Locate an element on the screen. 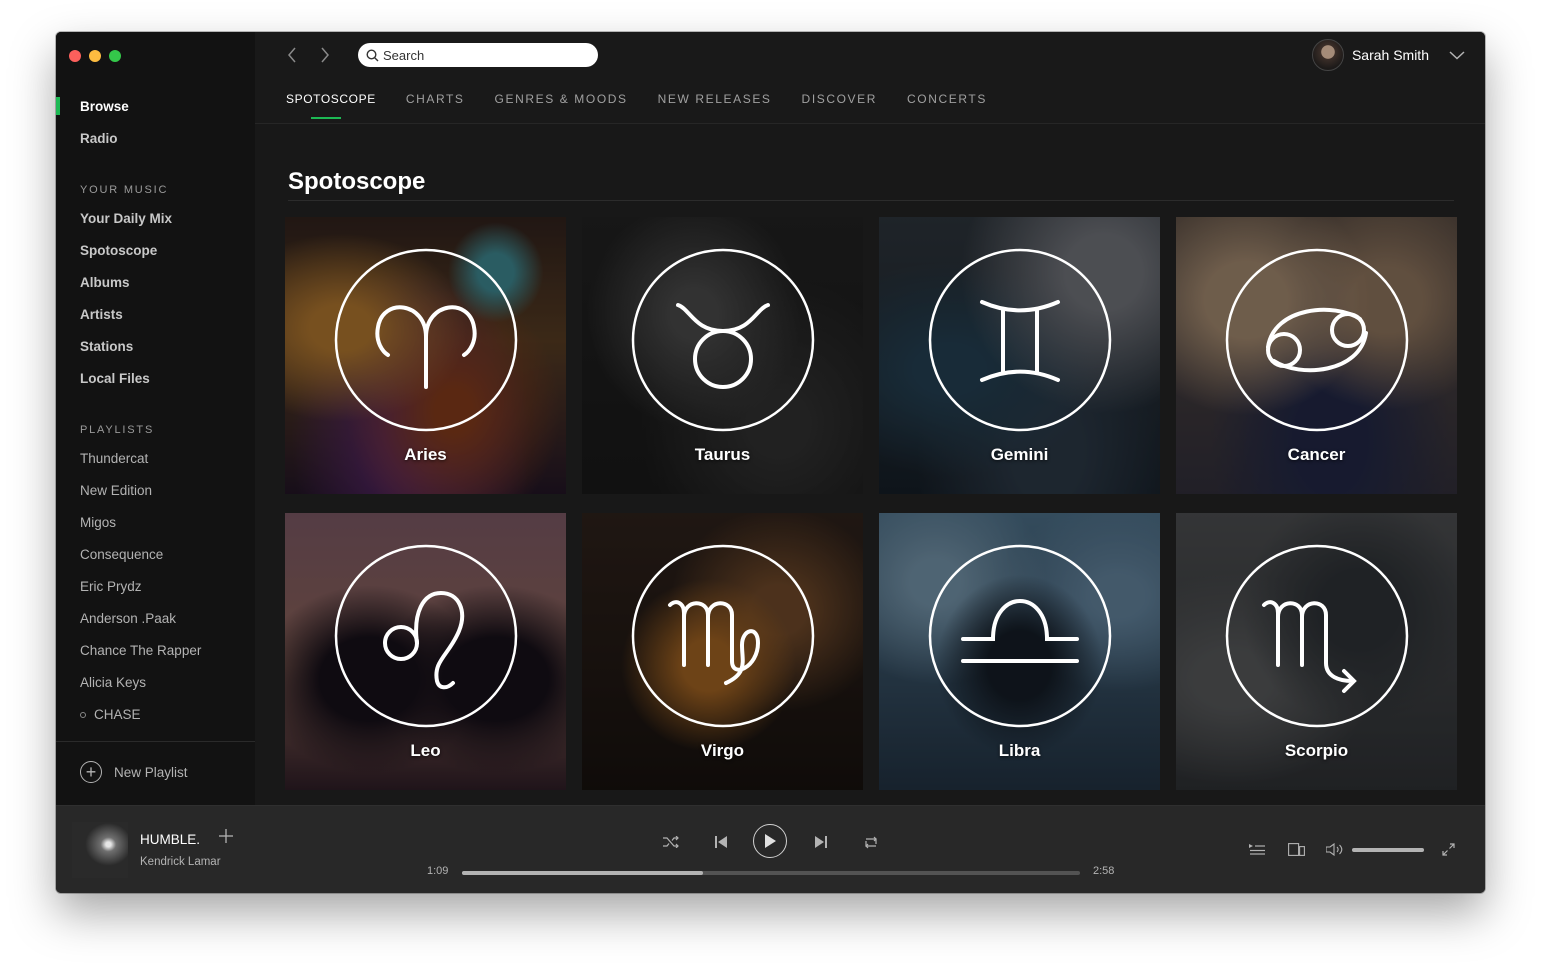  playlist-item: Thundercat is located at coordinates (114, 458).